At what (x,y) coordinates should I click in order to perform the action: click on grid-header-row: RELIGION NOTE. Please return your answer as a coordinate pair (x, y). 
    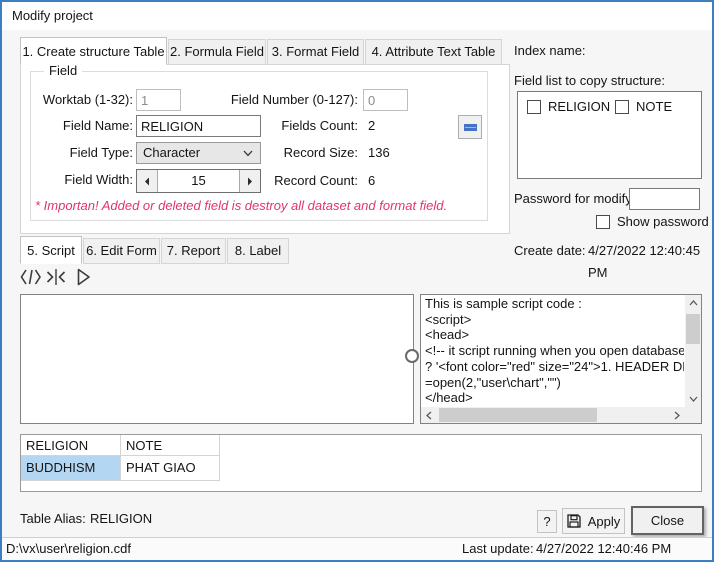
    Looking at the image, I should click on (361, 445).